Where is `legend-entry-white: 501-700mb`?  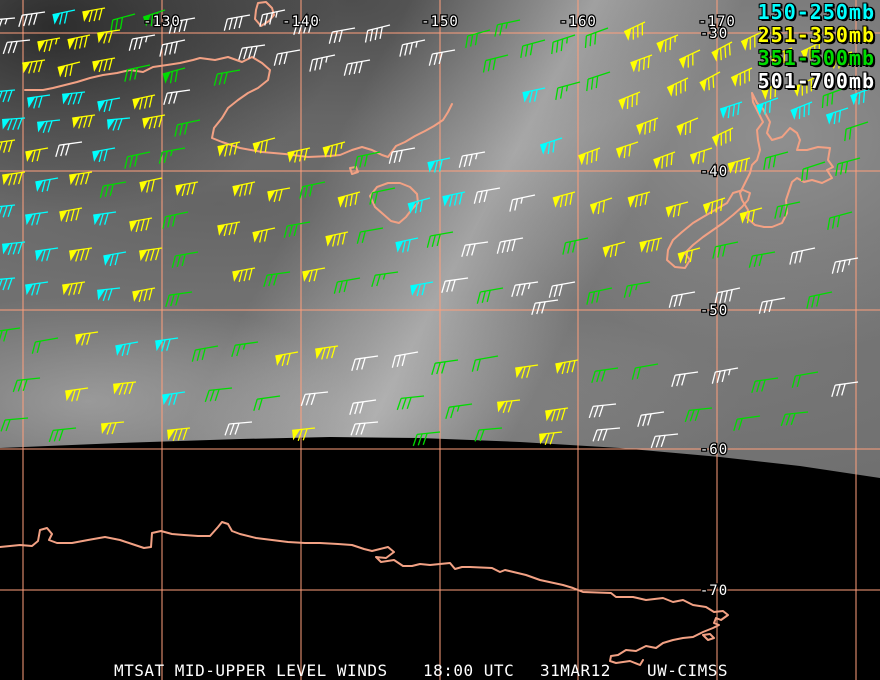 legend-entry-white: 501-700mb is located at coordinates (816, 81).